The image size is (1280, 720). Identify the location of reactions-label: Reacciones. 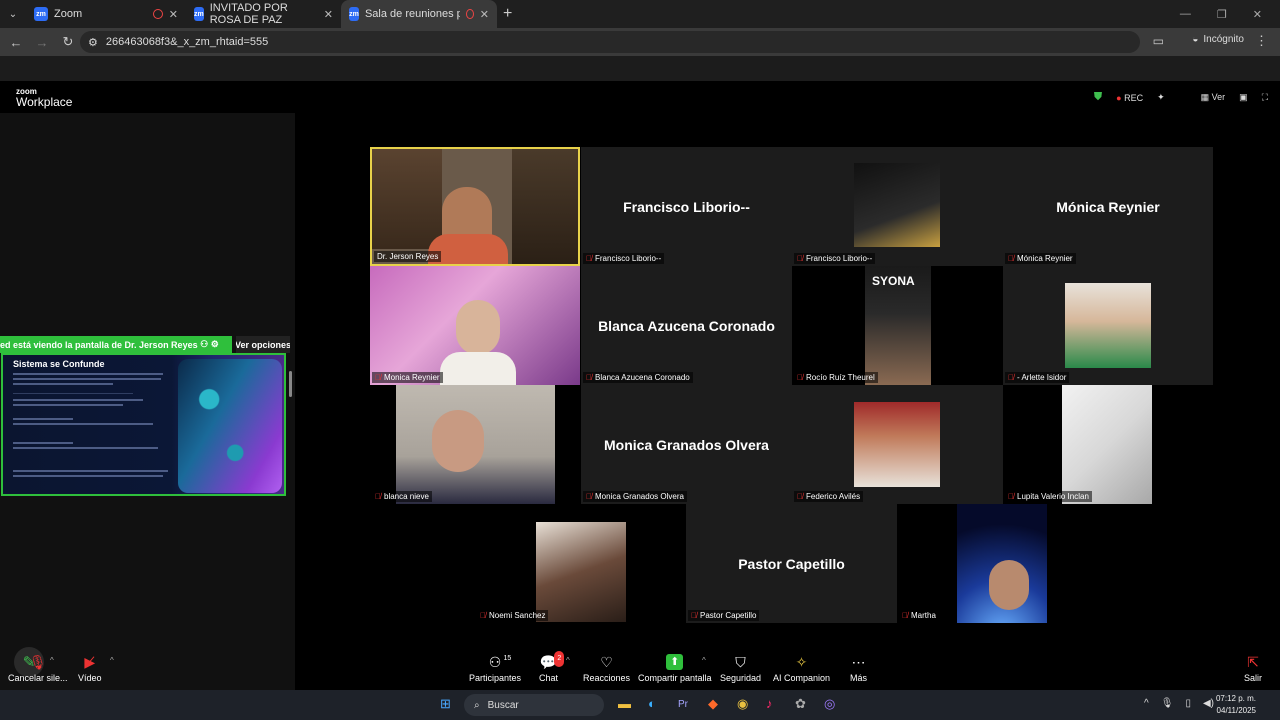
(607, 678).